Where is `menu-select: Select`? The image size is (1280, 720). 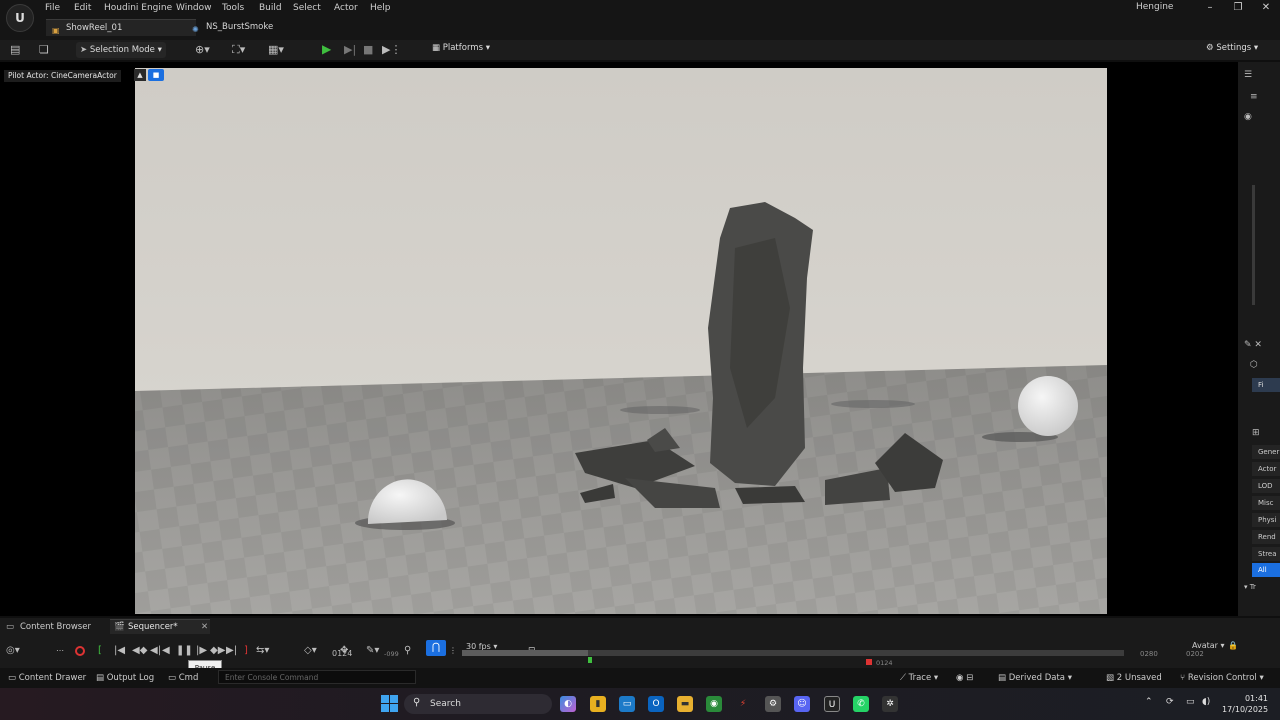
menu-select: Select is located at coordinates (307, 8).